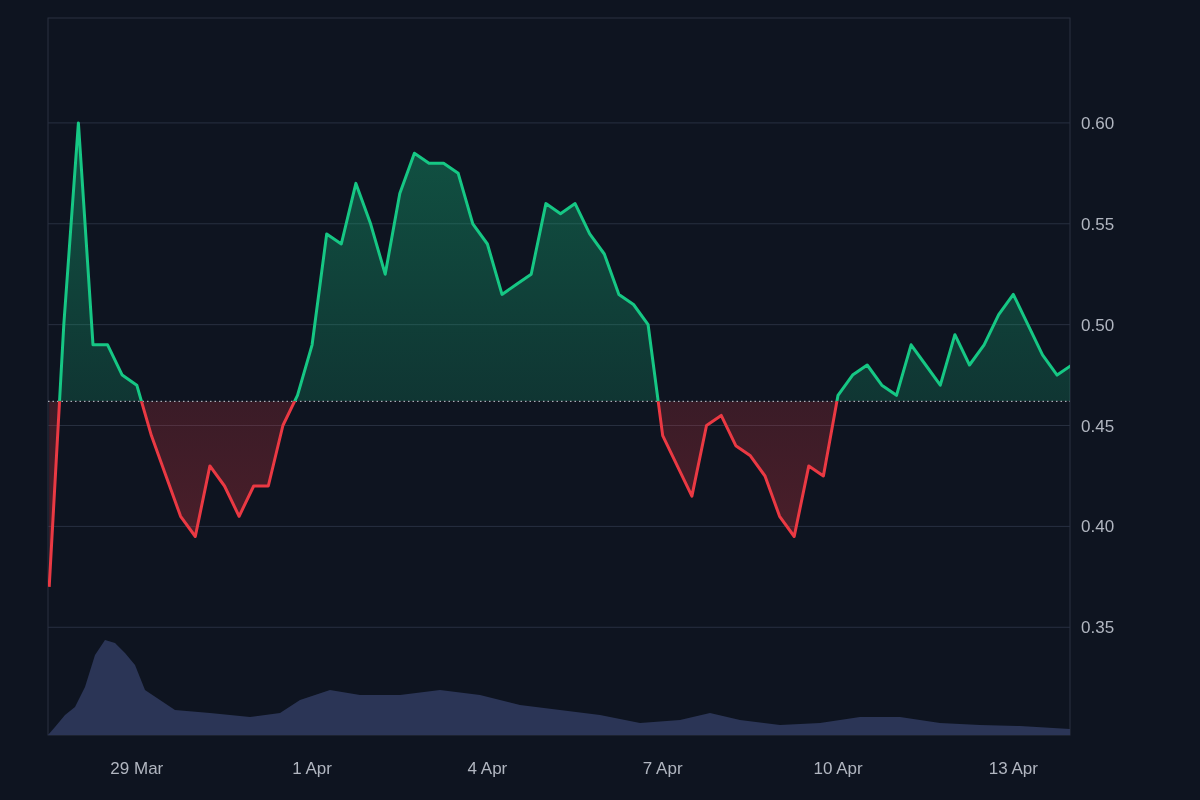 This screenshot has width=1200, height=800. Describe the element at coordinates (838, 768) in the screenshot. I see `x-tick-label: 10 Apr` at that location.